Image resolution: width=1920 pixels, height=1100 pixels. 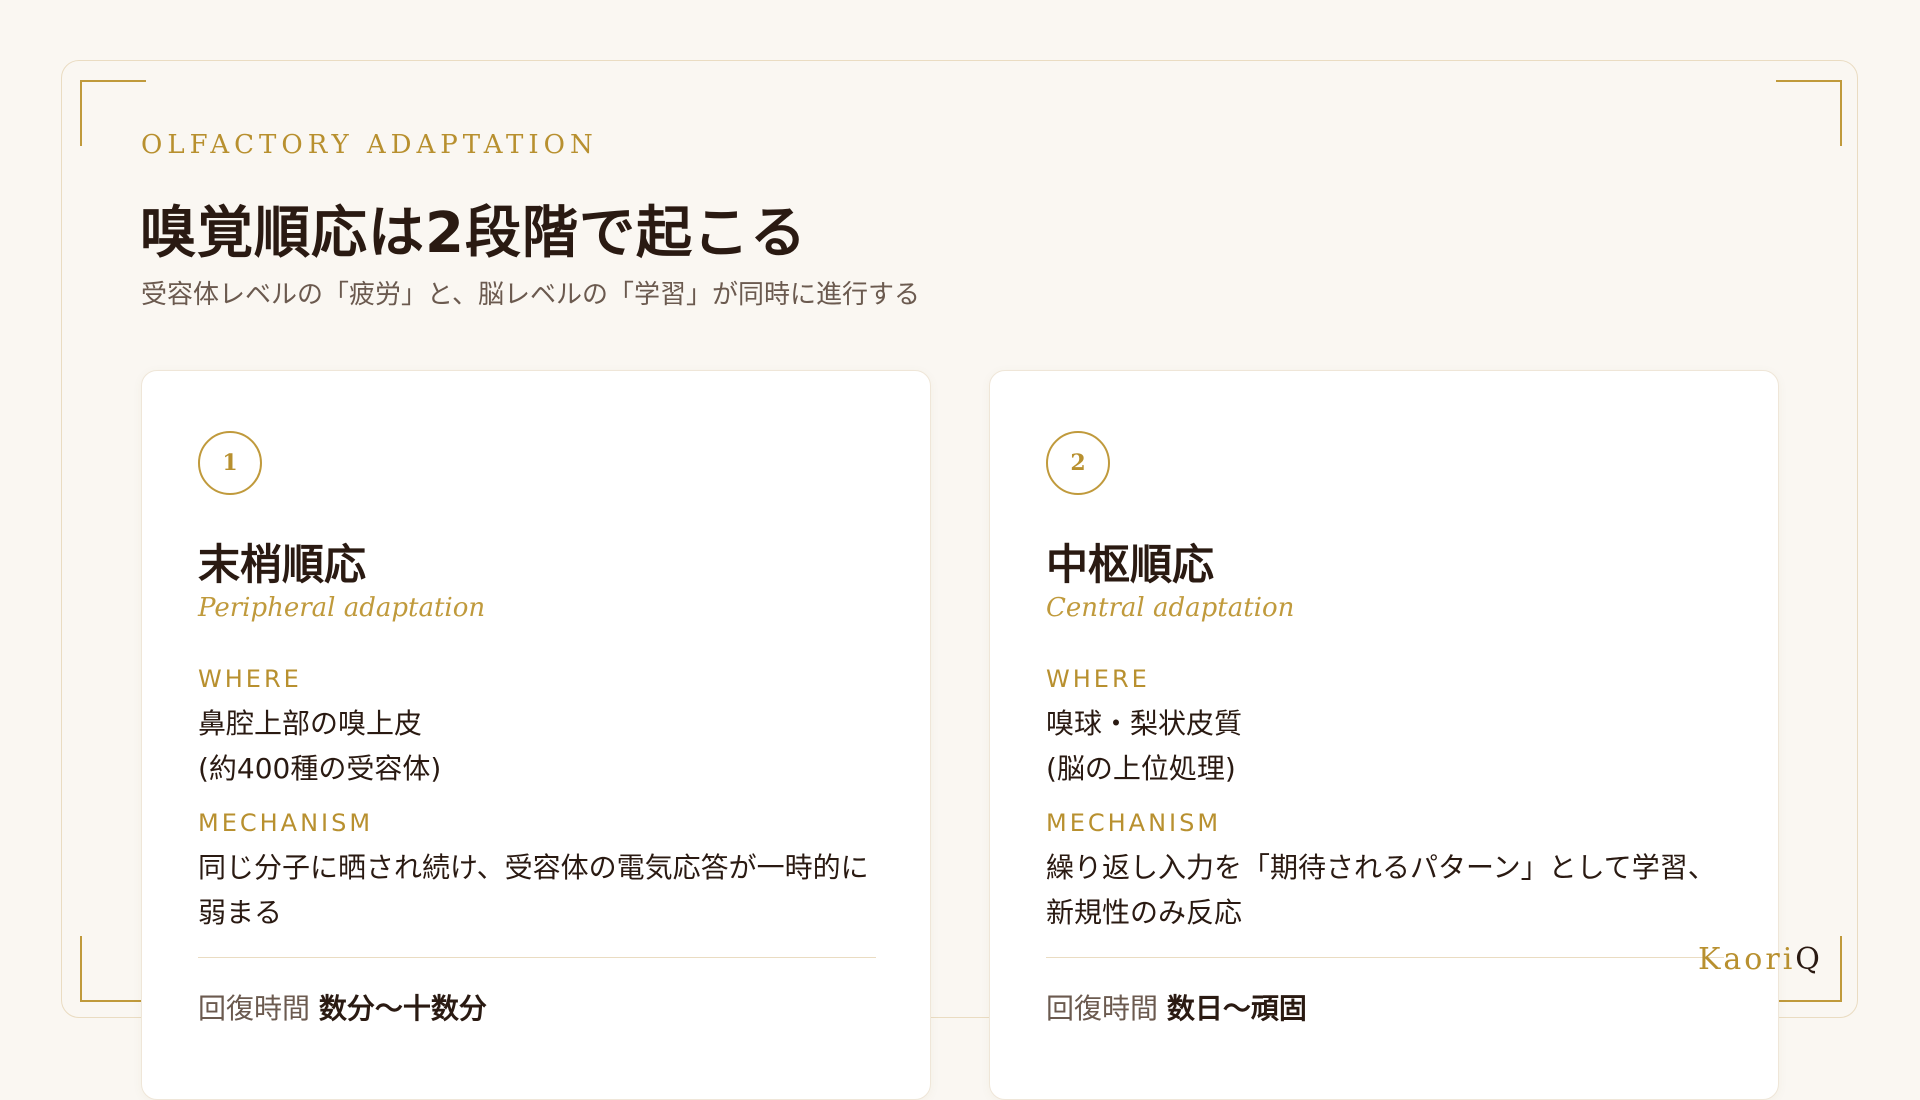 I want to click on where-line-2: (脳の上位処理), so click(x=1141, y=768).